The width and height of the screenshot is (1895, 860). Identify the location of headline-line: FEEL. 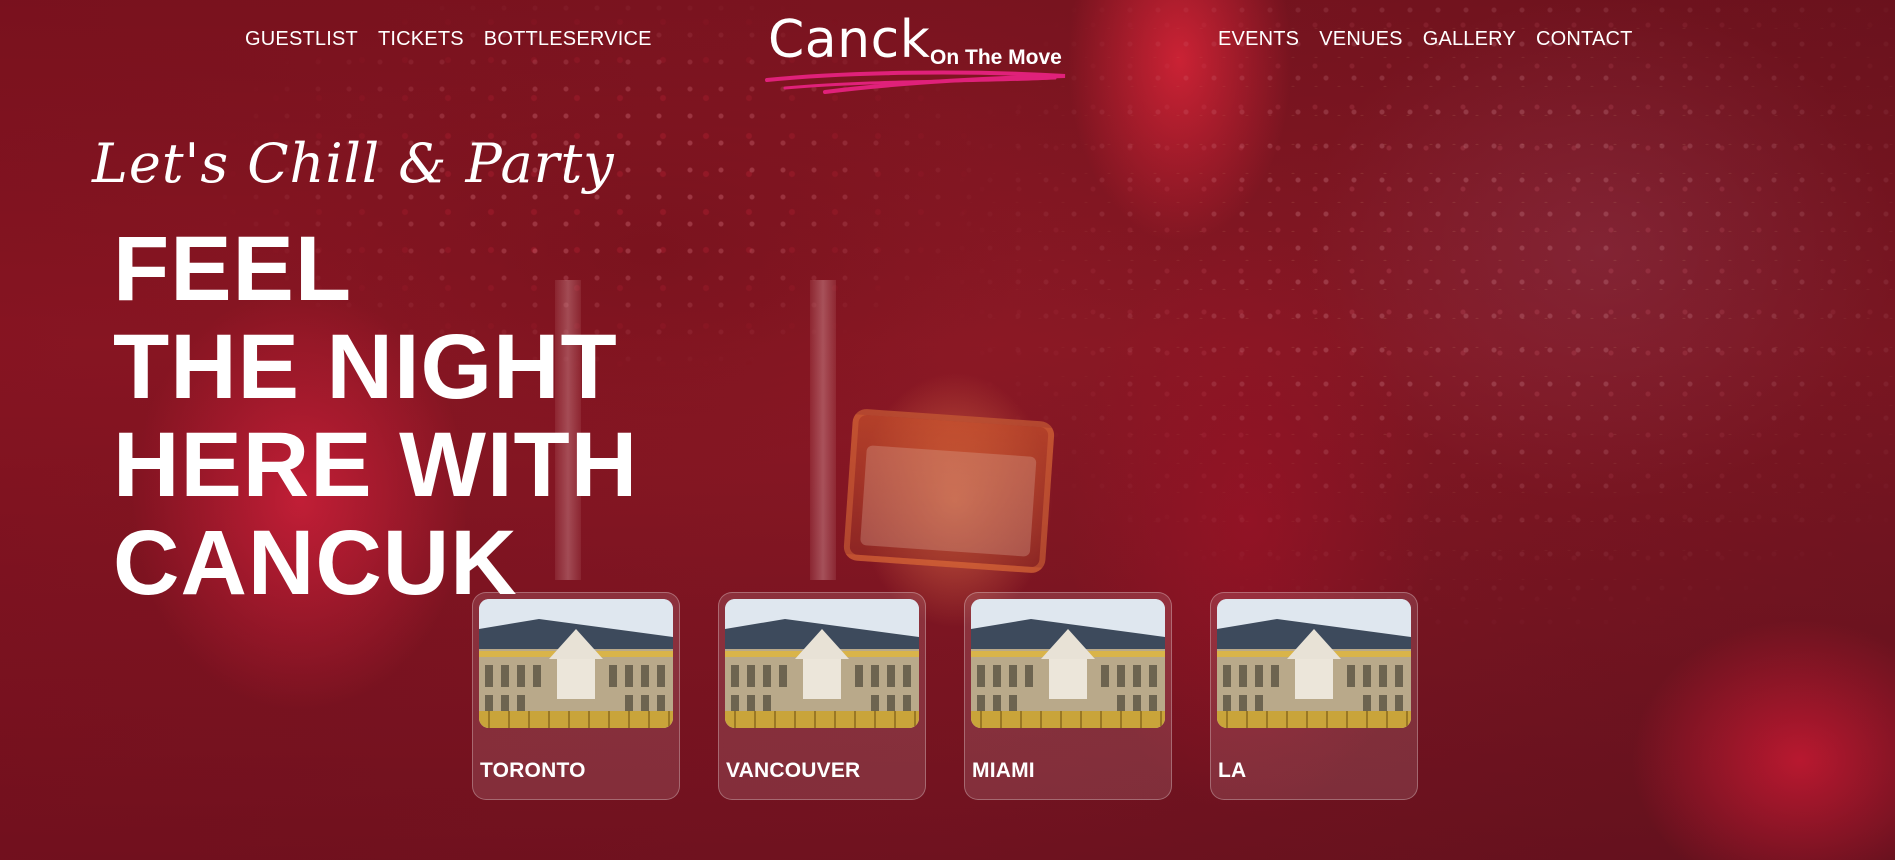
(233, 269).